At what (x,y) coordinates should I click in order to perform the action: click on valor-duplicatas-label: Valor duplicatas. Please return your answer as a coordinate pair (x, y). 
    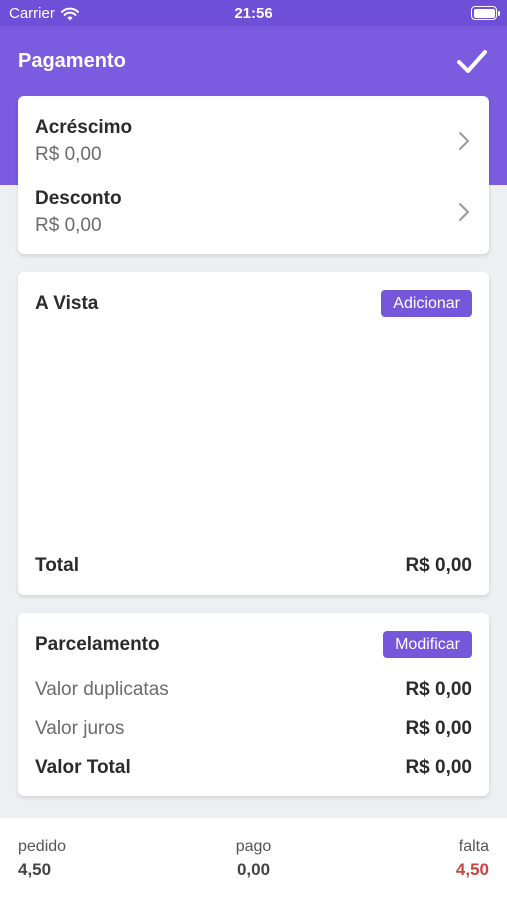
    Looking at the image, I should click on (102, 689).